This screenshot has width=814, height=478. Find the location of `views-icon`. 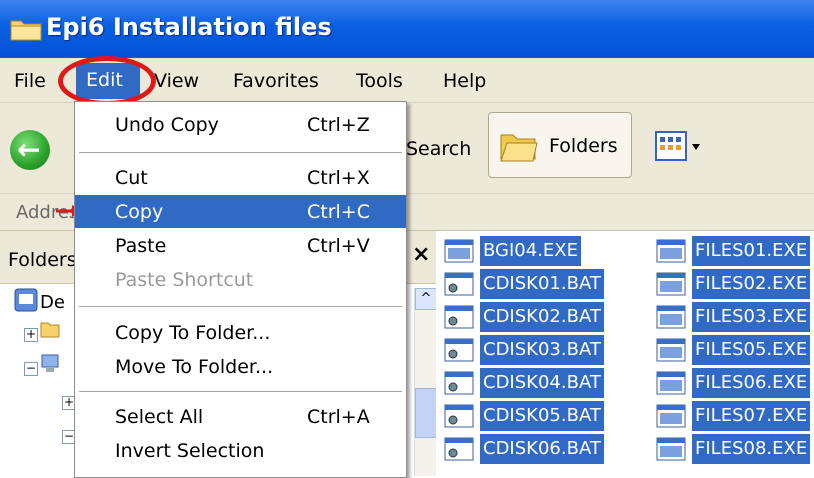

views-icon is located at coordinates (679, 146).